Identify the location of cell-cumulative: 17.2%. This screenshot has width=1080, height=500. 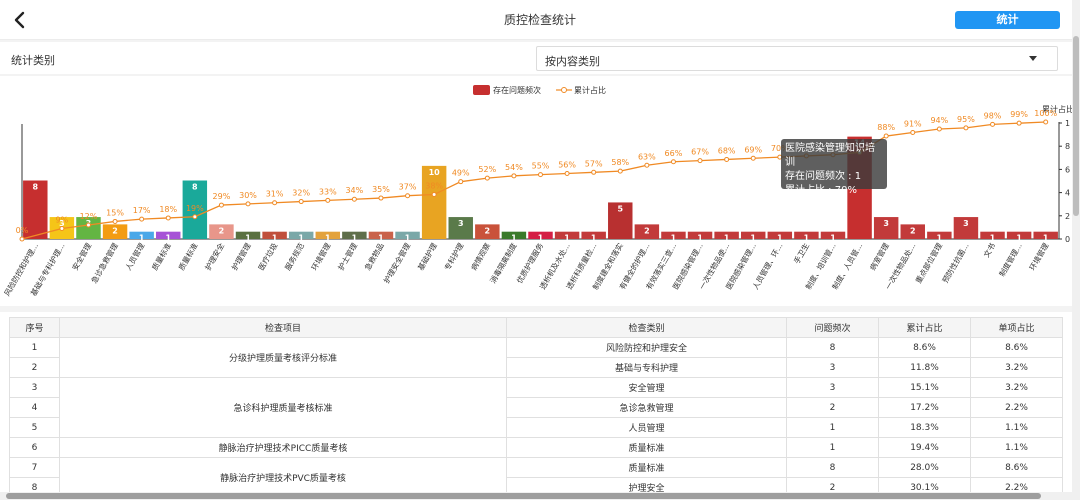
(924, 407).